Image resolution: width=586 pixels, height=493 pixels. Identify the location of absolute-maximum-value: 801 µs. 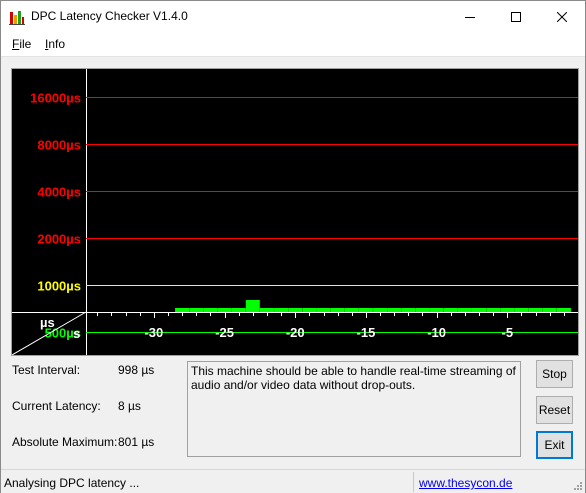
(136, 442).